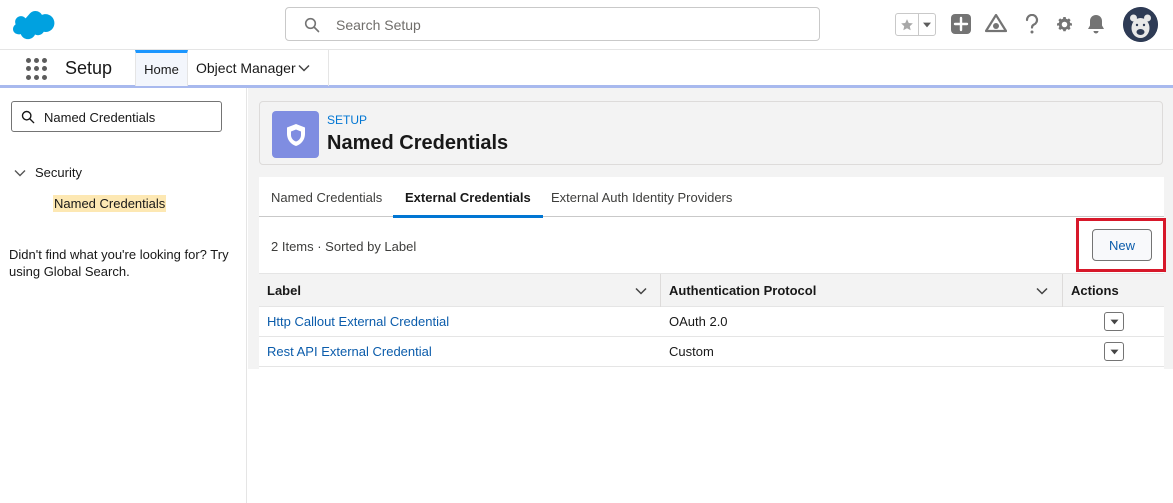  What do you see at coordinates (1122, 245) in the screenshot?
I see `new-button: New` at bounding box center [1122, 245].